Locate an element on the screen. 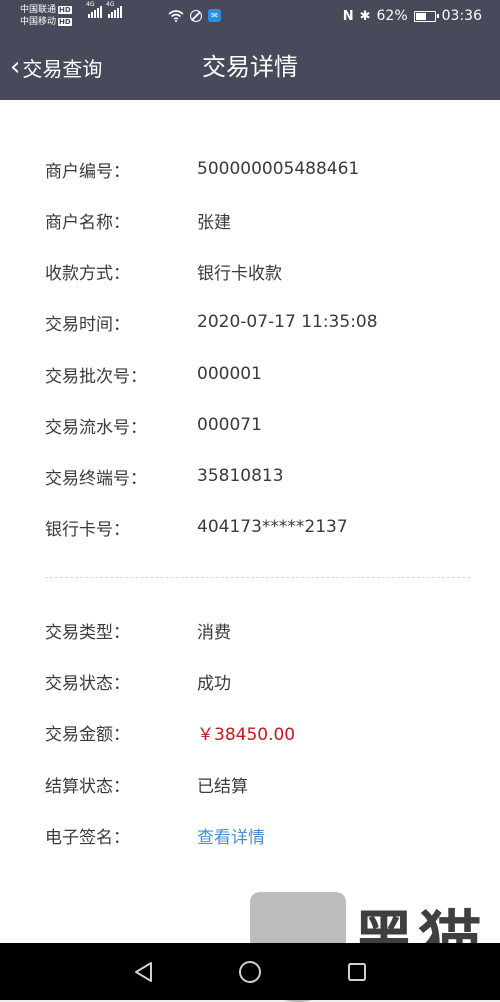 Image resolution: width=500 pixels, height=1002 pixels. detail-label: 银行卡号： is located at coordinates (87, 529).